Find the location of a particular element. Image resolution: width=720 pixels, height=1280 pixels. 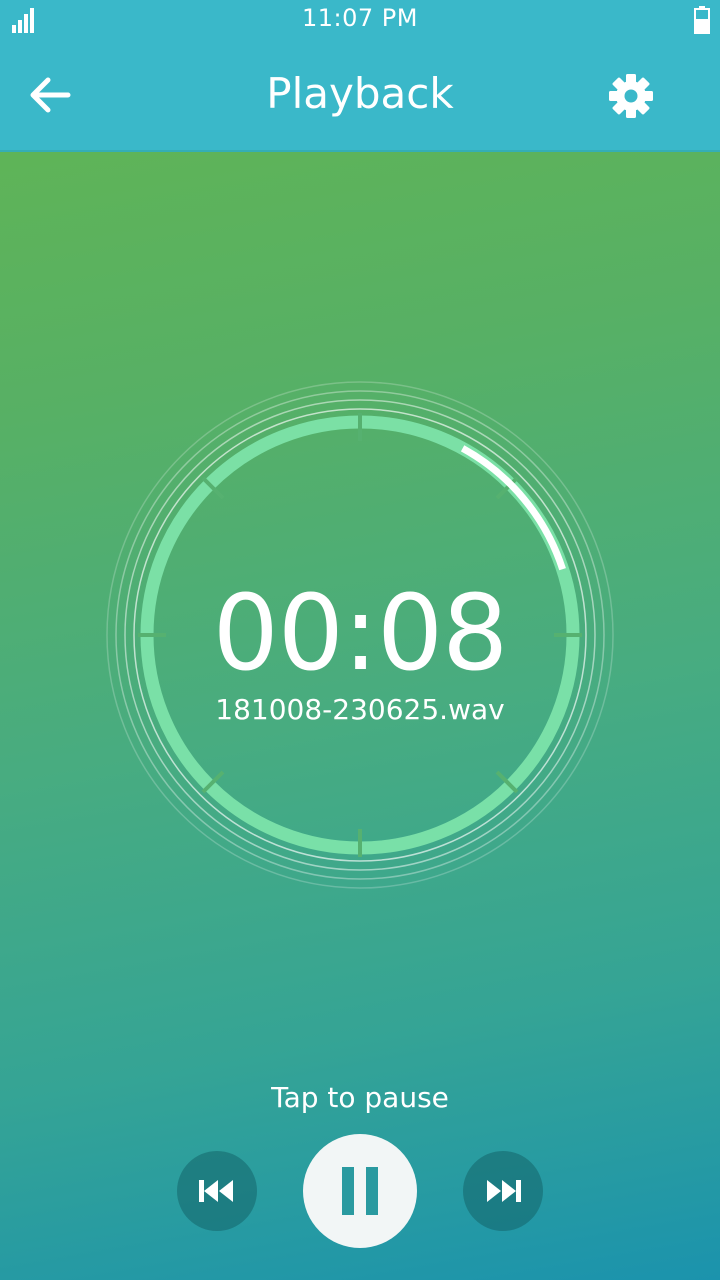

status-time: 11:07 PM is located at coordinates (360, 18).